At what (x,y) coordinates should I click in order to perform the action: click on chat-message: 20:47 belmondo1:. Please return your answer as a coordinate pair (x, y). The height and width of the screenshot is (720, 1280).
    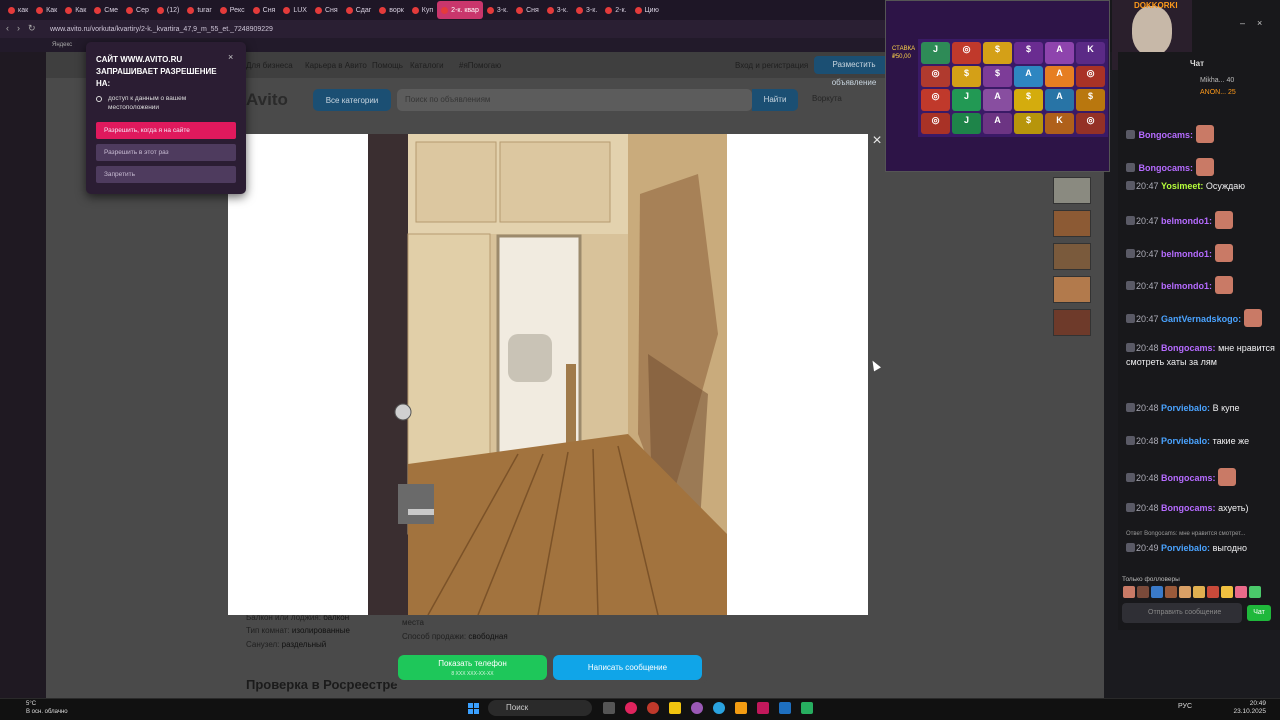
    Looking at the image, I should click on (1201, 285).